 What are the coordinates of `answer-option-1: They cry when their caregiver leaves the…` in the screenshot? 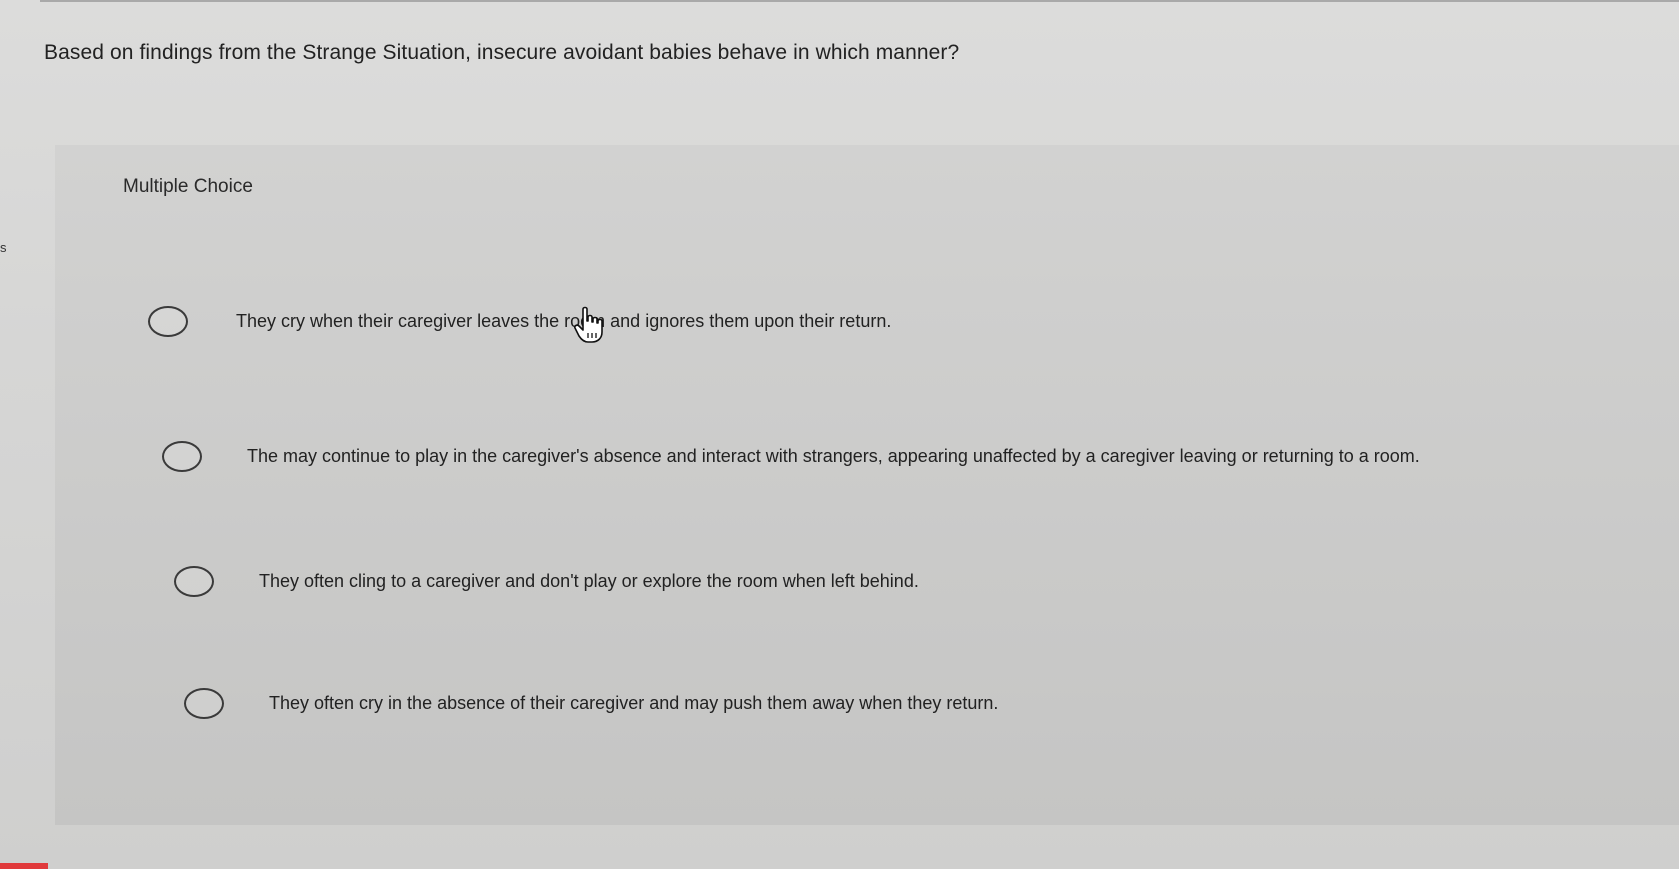 It's located at (519, 321).